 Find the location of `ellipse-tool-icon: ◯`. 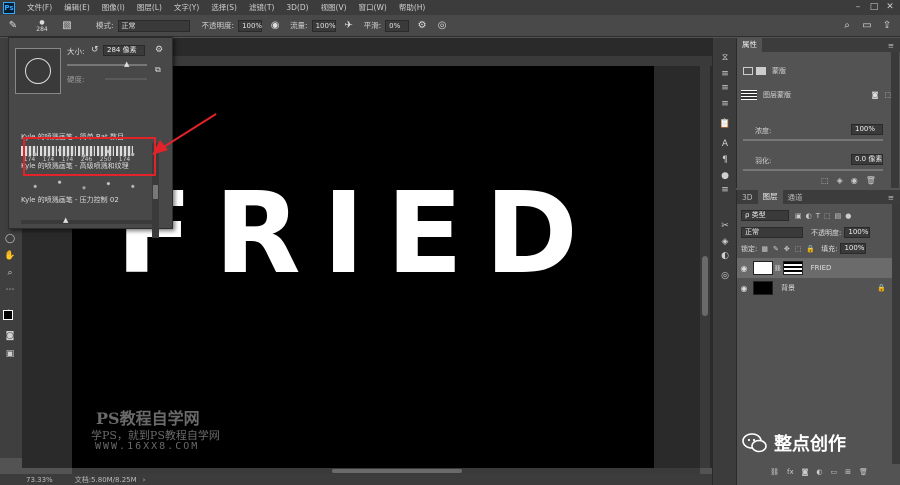

ellipse-tool-icon: ◯ is located at coordinates (10, 239).